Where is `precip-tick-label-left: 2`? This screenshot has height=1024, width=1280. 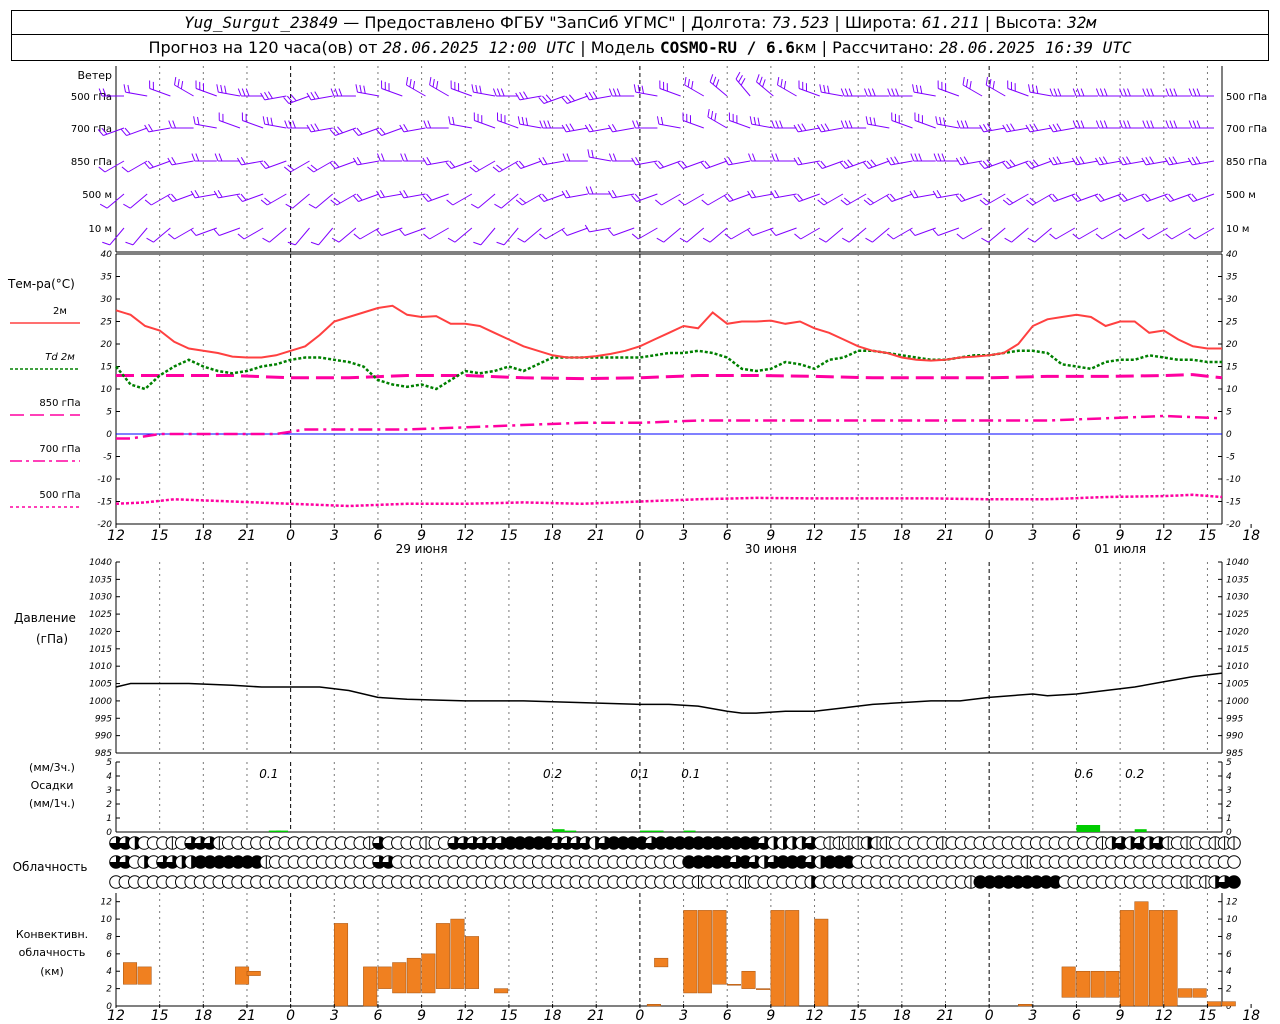 precip-tick-label-left: 2 is located at coordinates (109, 805).